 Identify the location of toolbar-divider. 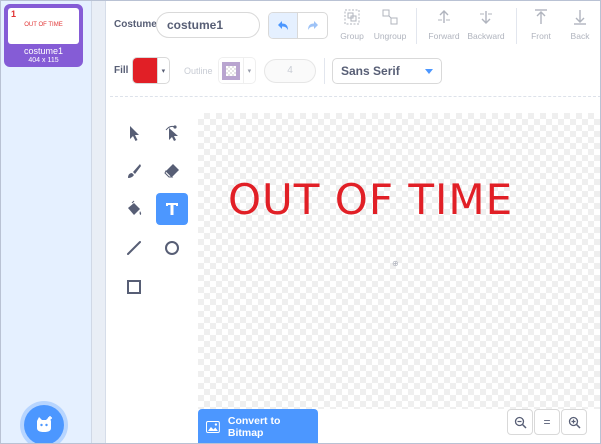
(355, 96).